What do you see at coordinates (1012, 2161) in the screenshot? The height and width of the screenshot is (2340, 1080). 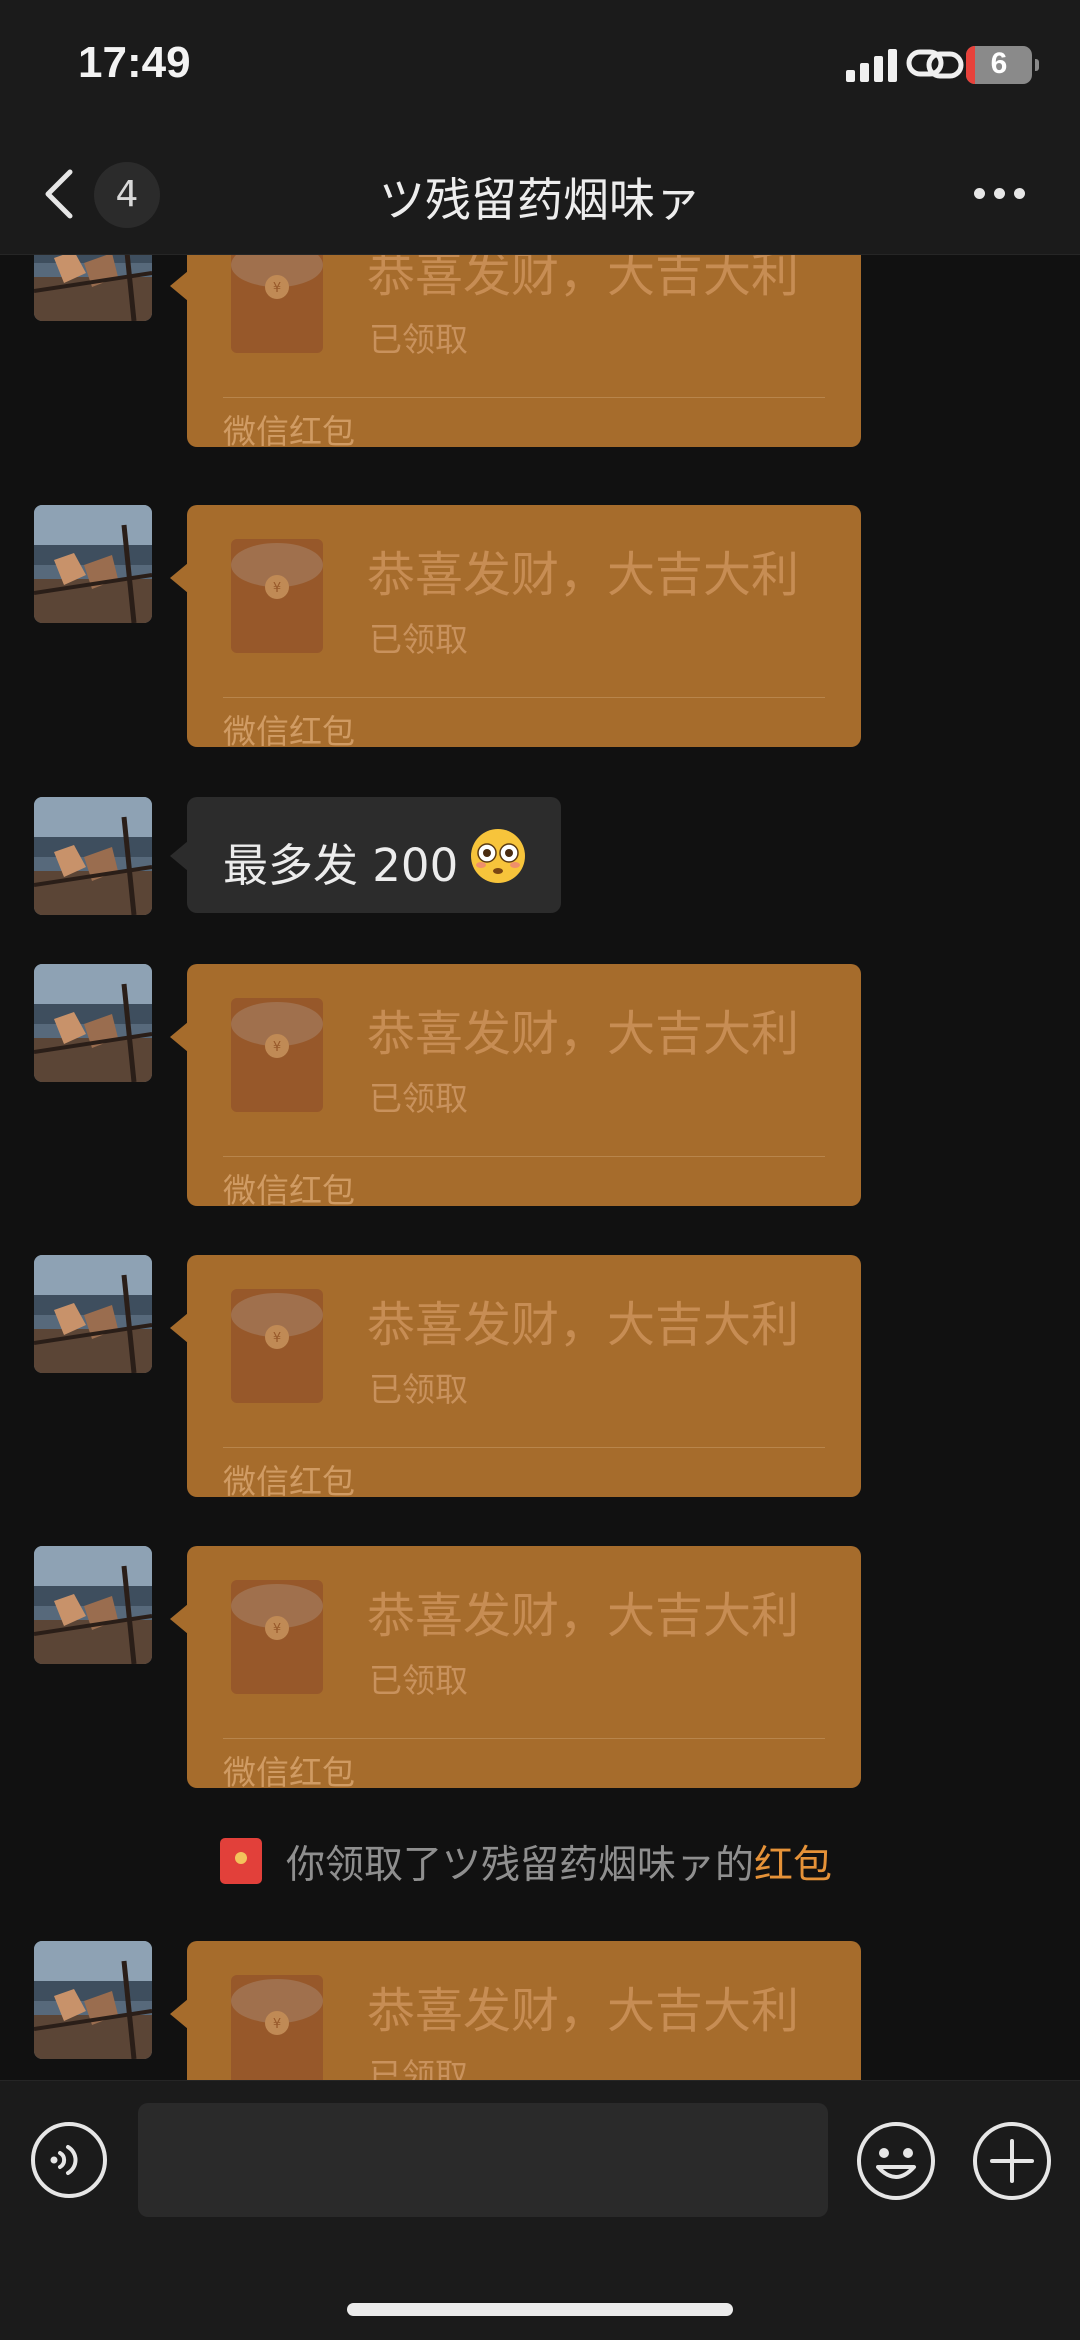 I see `plus-icon` at bounding box center [1012, 2161].